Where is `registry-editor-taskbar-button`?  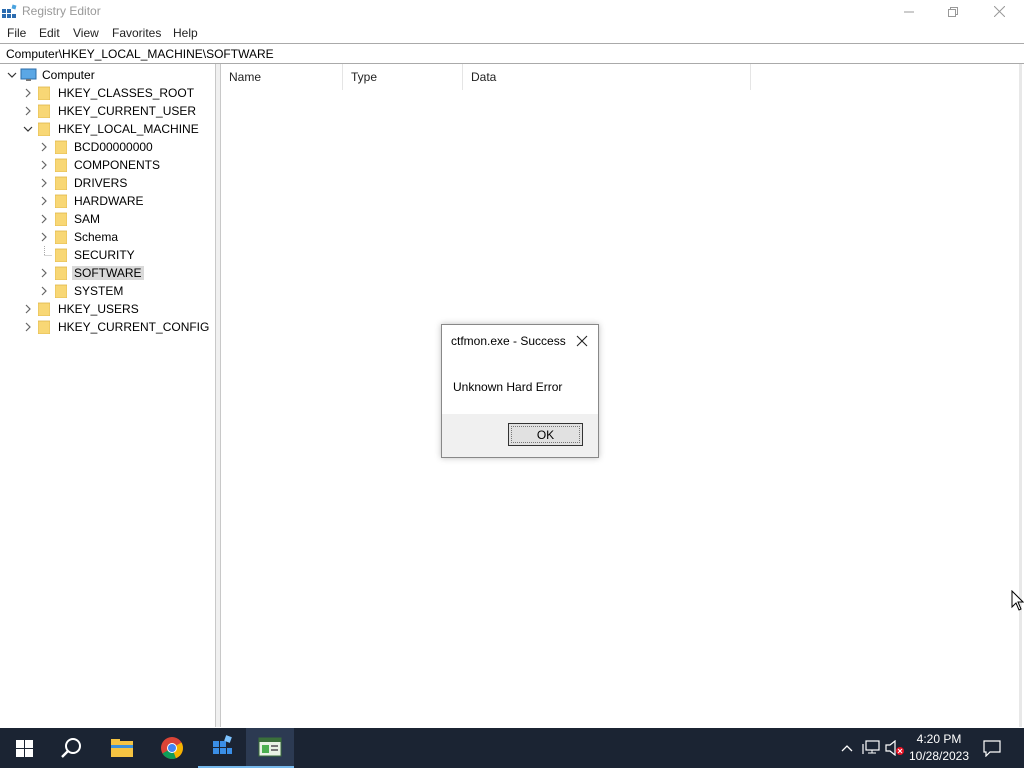 registry-editor-taskbar-button is located at coordinates (270, 748).